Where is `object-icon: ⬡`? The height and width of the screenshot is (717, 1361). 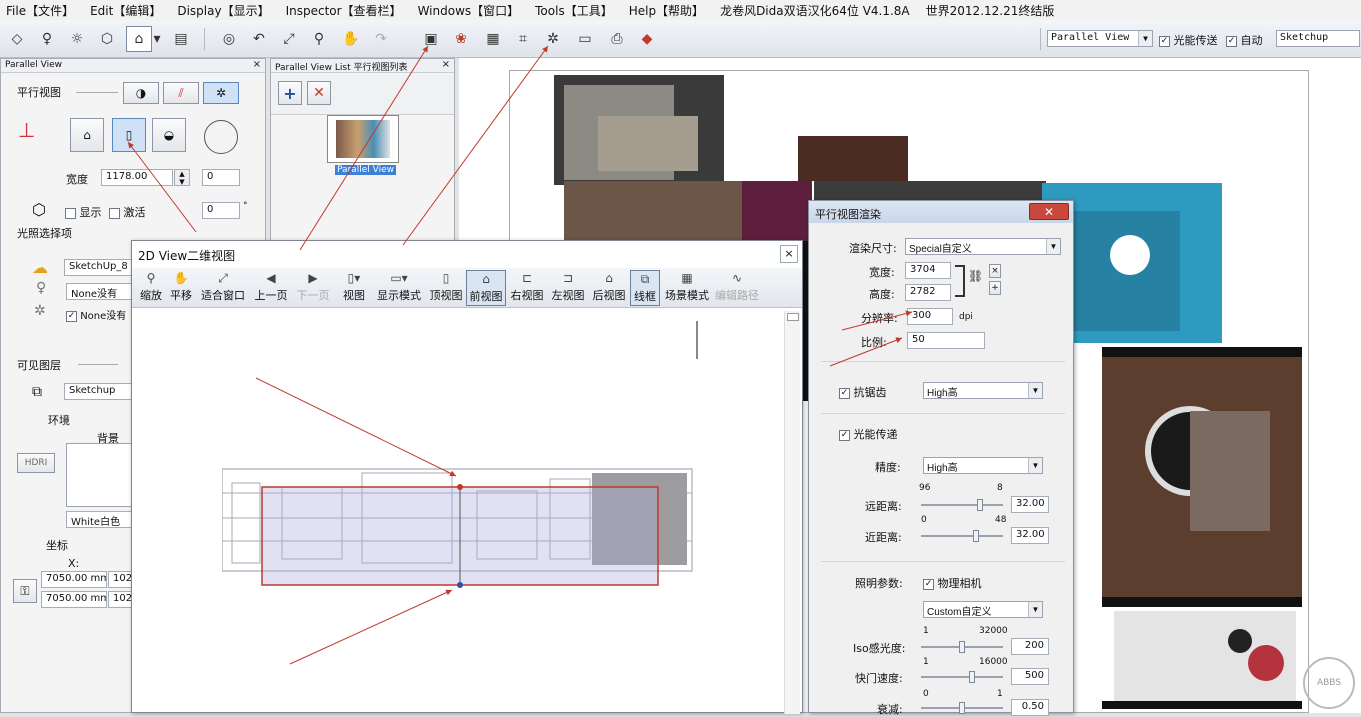 object-icon: ⬡ is located at coordinates (107, 39).